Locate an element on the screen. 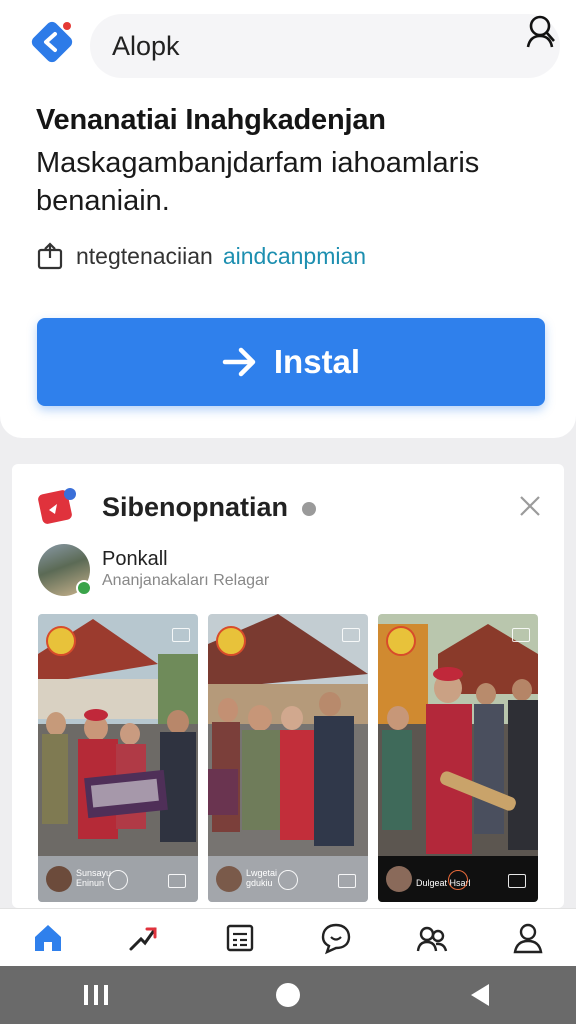 This screenshot has height=1024, width=576. meta-row: ntegtenaciian aindcanpmian is located at coordinates (201, 256).